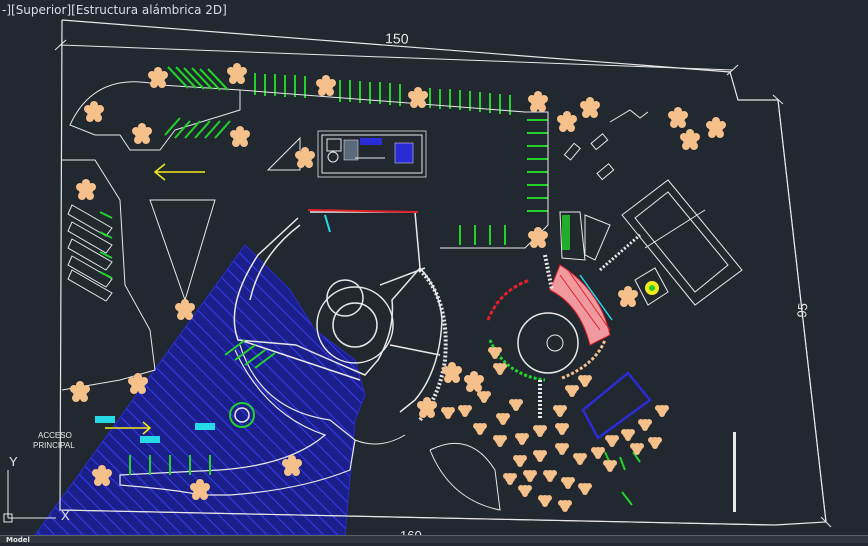 The image size is (868, 546). Describe the element at coordinates (114, 10) in the screenshot. I see `viewport-controls: -][Superior][Estructura alámbrica 2D]` at that location.